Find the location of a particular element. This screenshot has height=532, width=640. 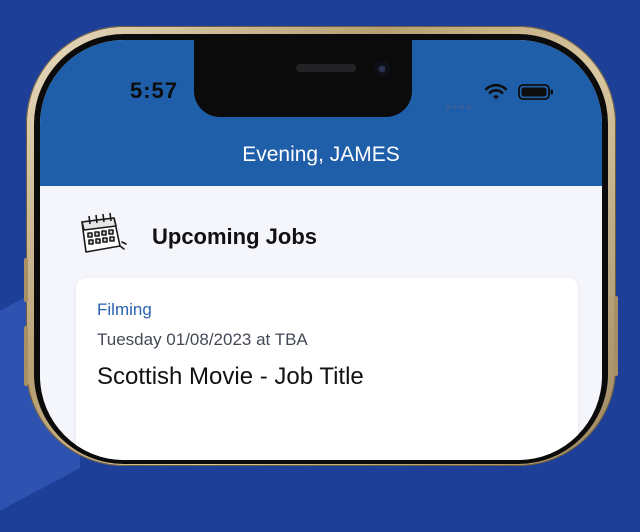

wifi-icon is located at coordinates (496, 91).